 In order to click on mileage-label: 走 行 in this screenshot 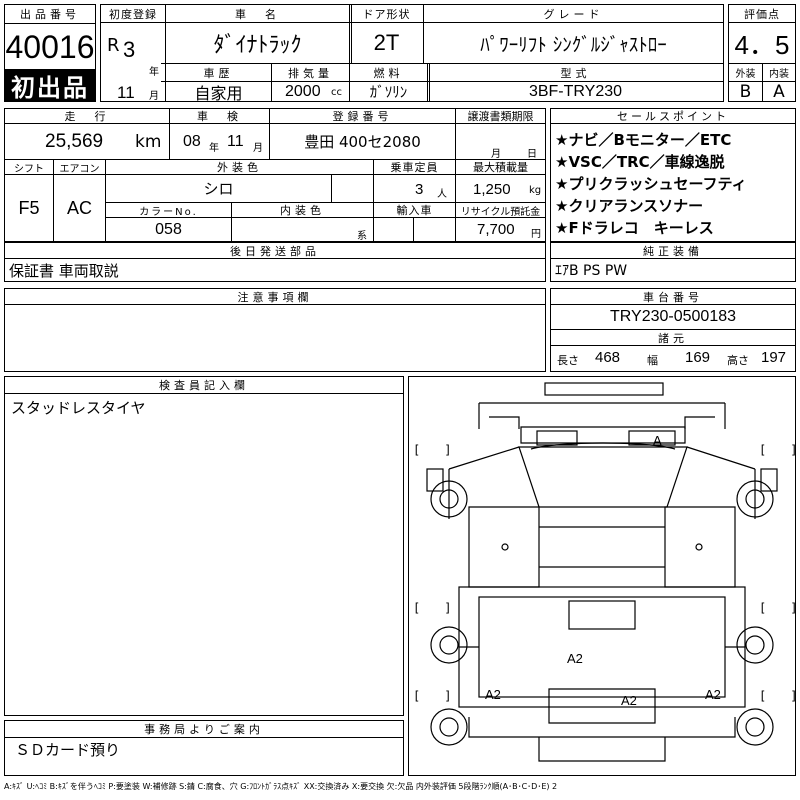, I will do `click(87, 116)`.